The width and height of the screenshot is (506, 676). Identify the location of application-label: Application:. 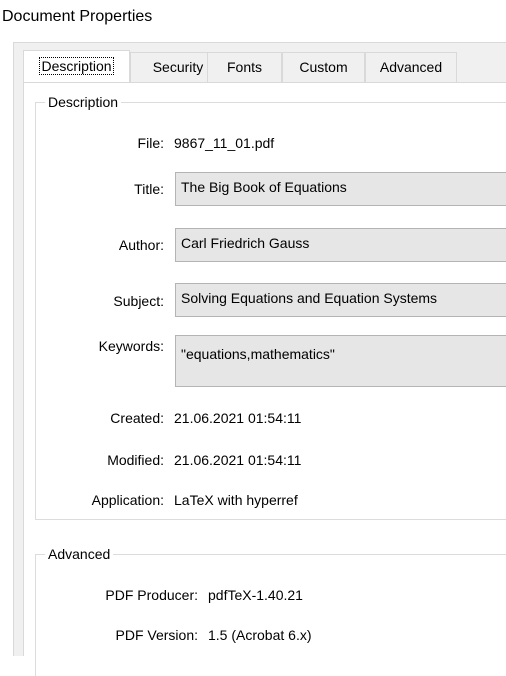
(127, 500).